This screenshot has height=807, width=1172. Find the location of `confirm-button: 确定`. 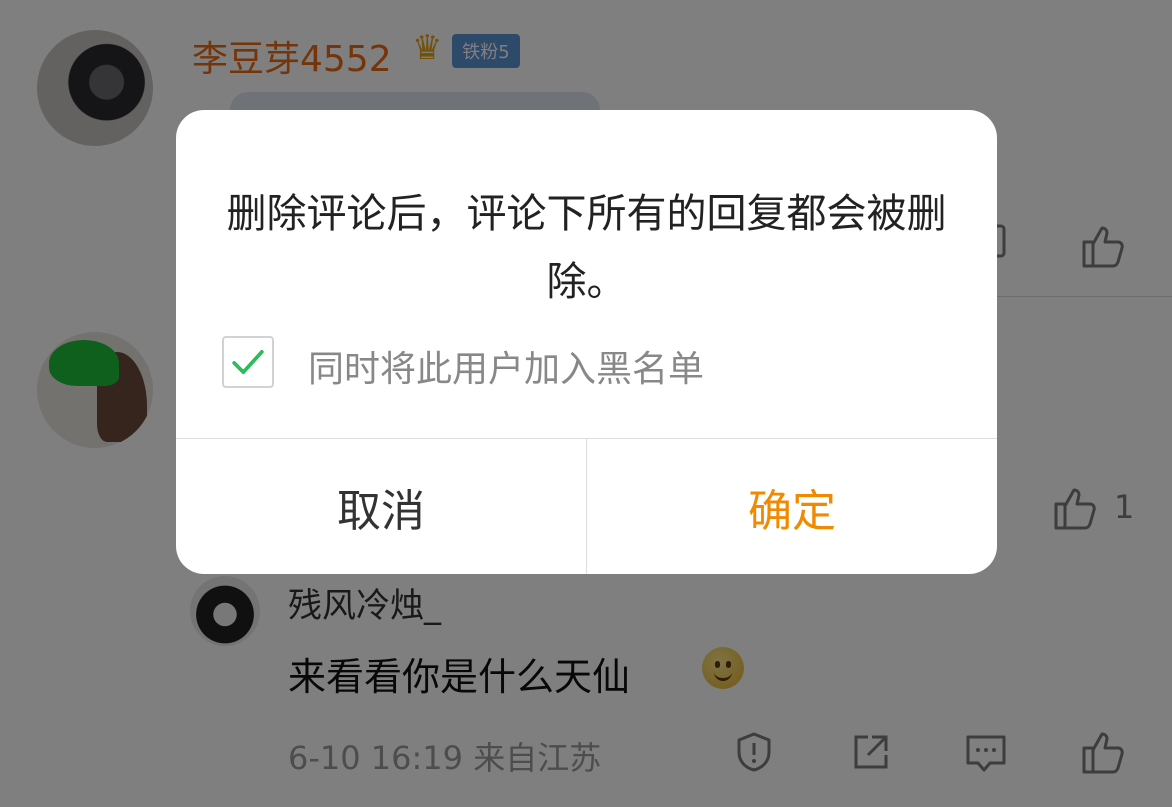

confirm-button: 确定 is located at coordinates (792, 506).